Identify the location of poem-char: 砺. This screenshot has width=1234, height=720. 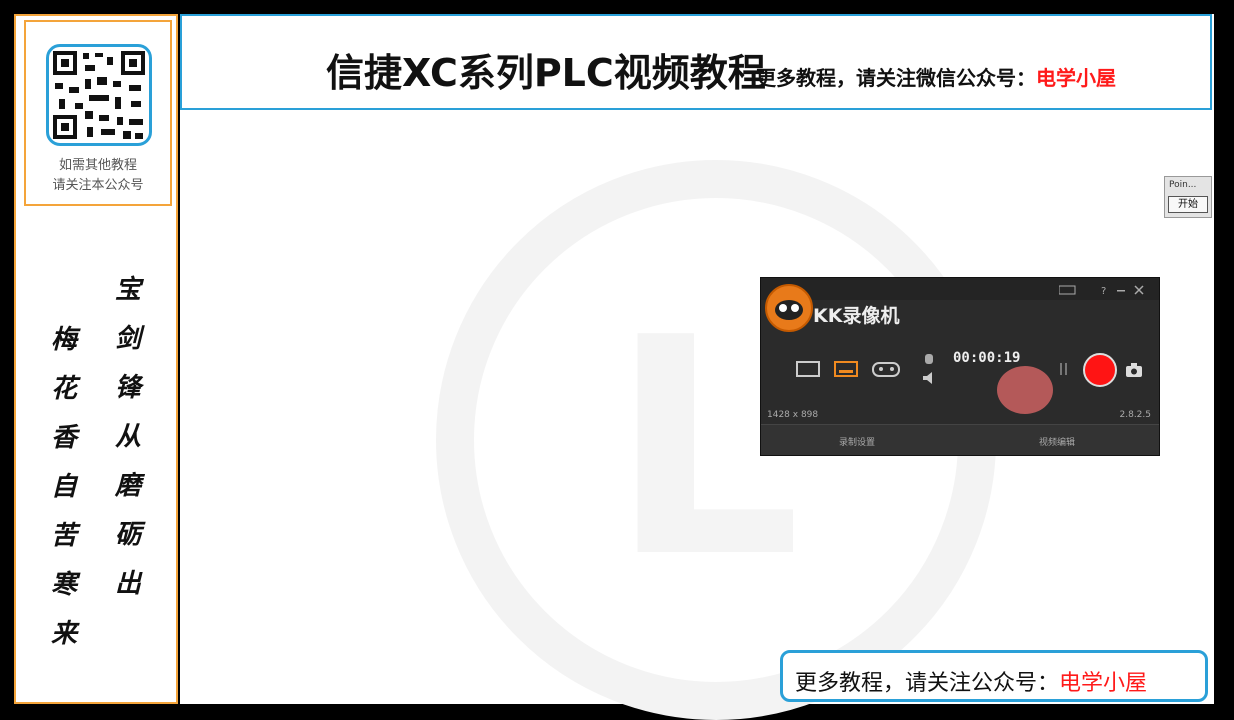
(127, 535).